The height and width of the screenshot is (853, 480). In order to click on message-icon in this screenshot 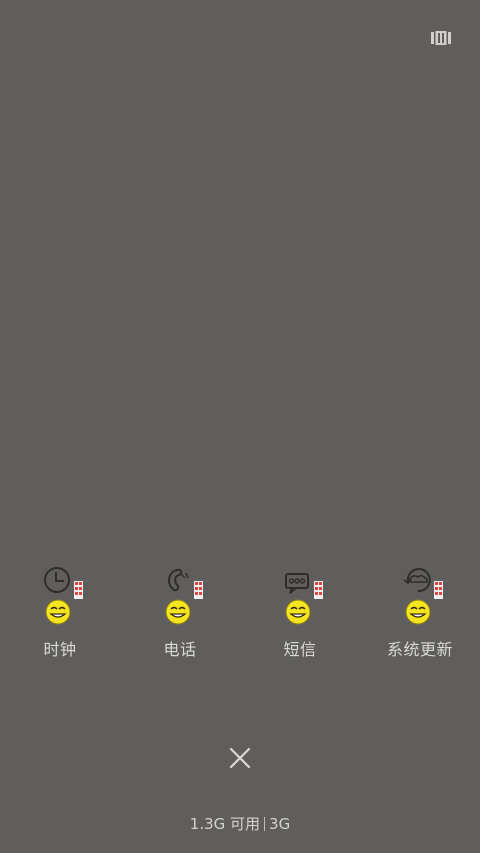, I will do `click(304, 599)`.